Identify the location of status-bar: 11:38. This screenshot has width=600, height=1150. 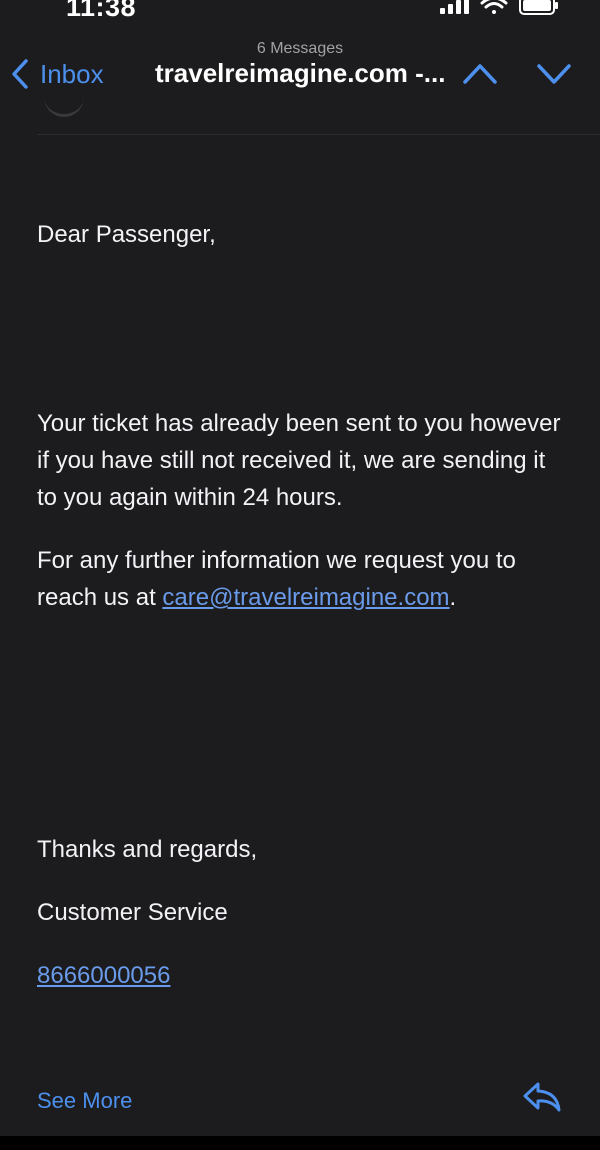
(300, 15).